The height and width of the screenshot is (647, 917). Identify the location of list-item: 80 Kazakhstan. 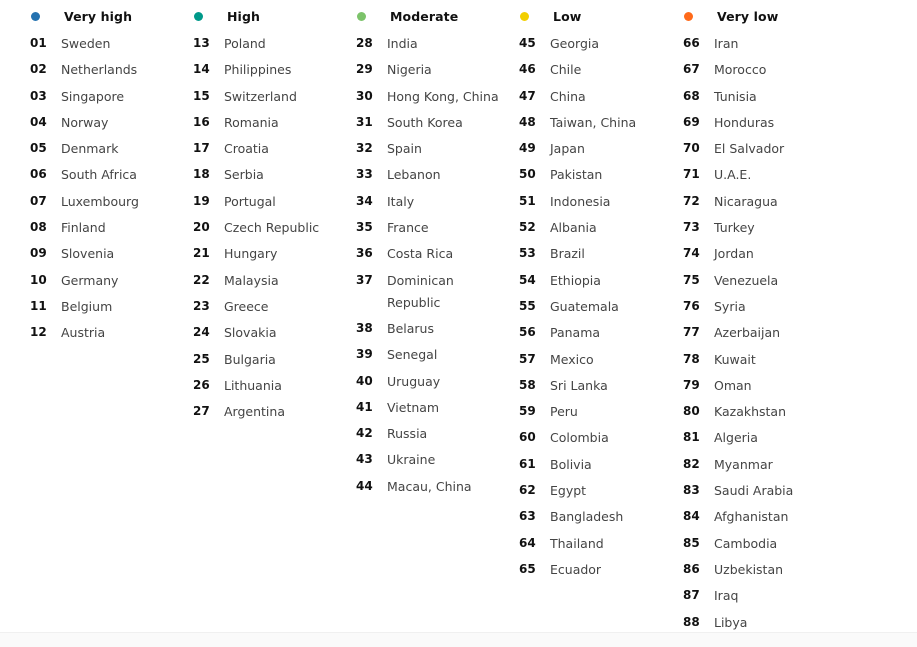
(765, 414).